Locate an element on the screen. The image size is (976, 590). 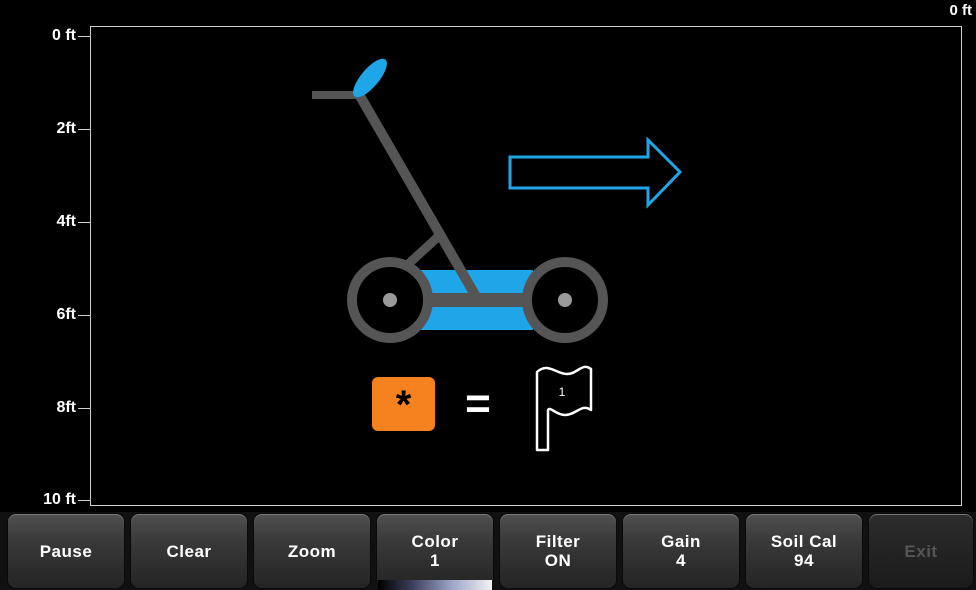
clear-button-label: Clear is located at coordinates (189, 551).